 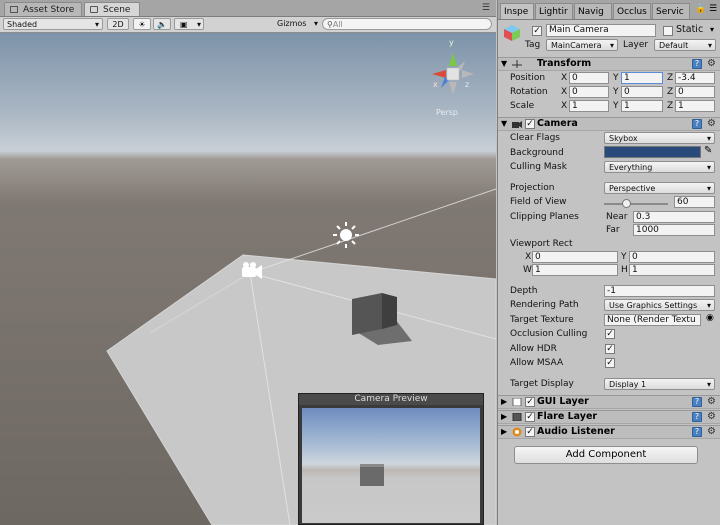 I want to click on add-component-button: Add Component, so click(x=606, y=455).